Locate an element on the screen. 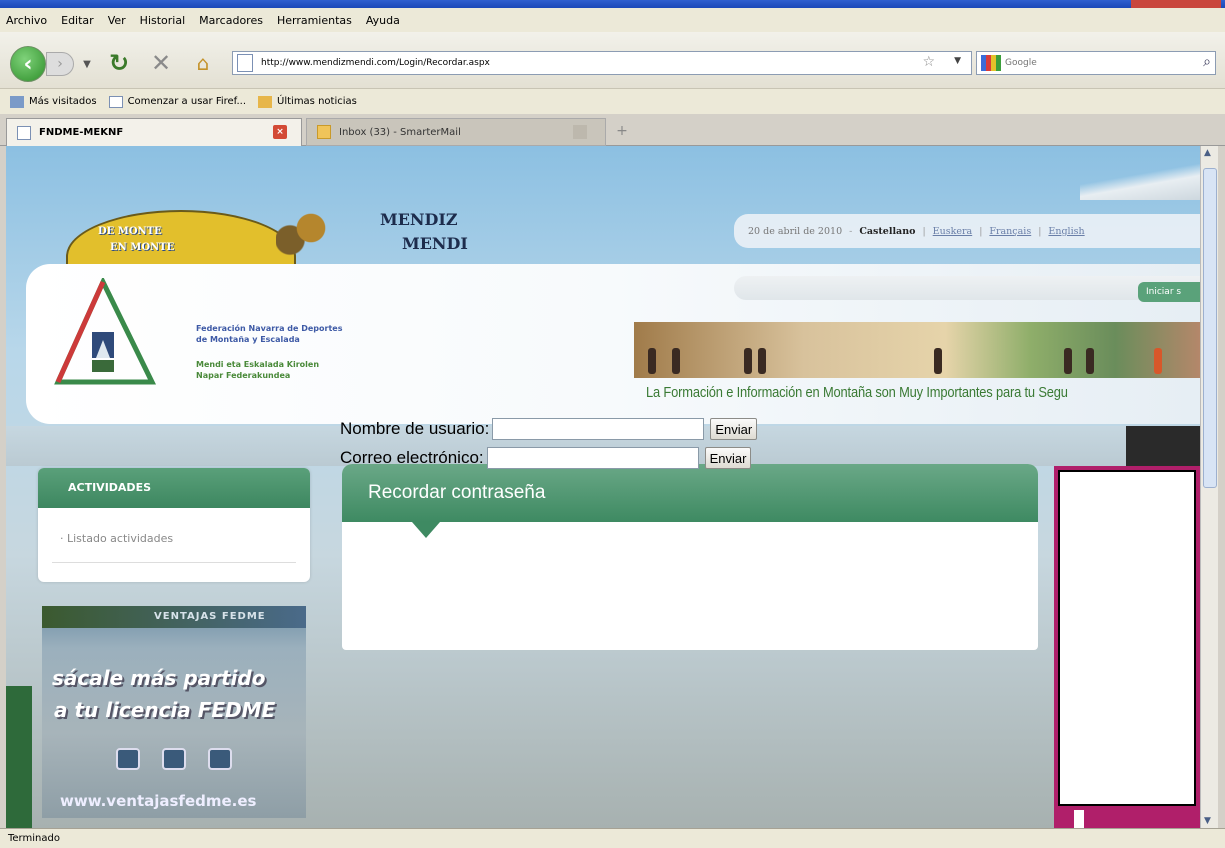 The image size is (1225, 848). search-input is located at coordinates (1095, 63).